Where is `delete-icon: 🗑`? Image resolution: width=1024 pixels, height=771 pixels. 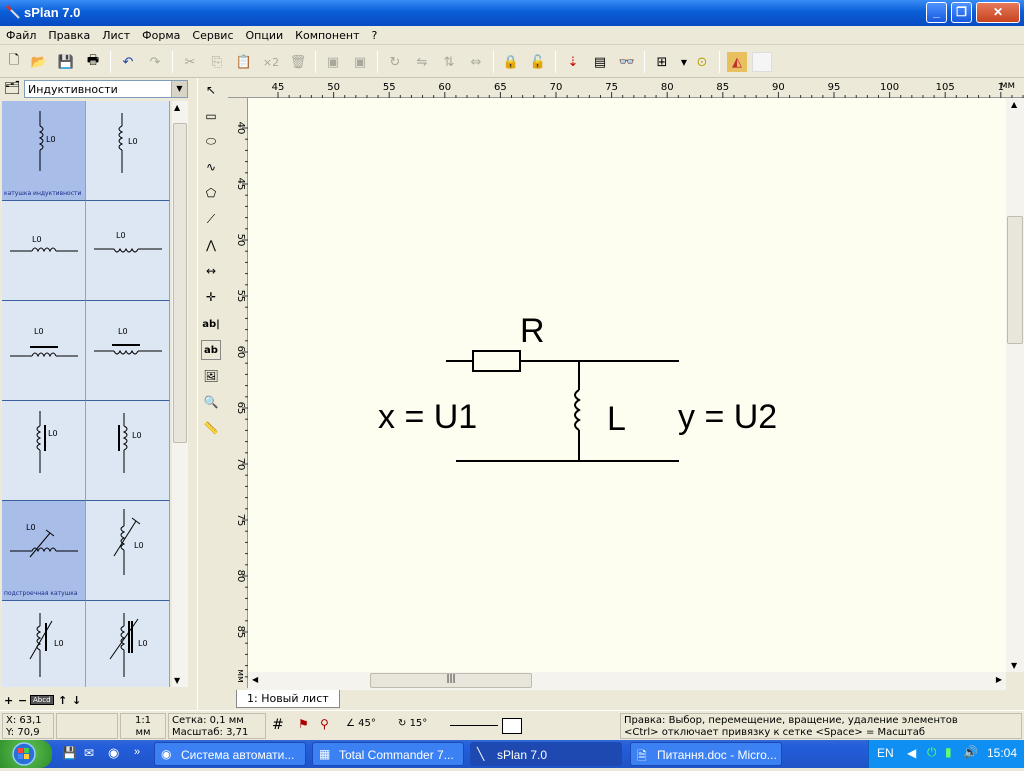 delete-icon: 🗑 is located at coordinates (298, 62).